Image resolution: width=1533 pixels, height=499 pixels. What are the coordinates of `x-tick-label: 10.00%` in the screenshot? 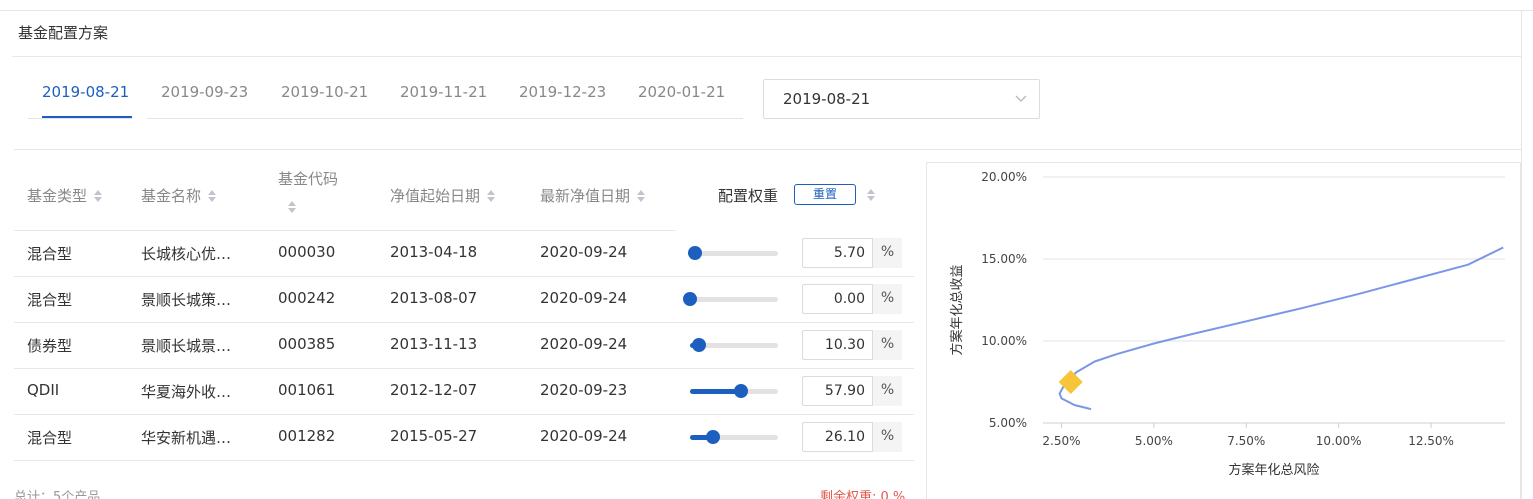 It's located at (1339, 441).